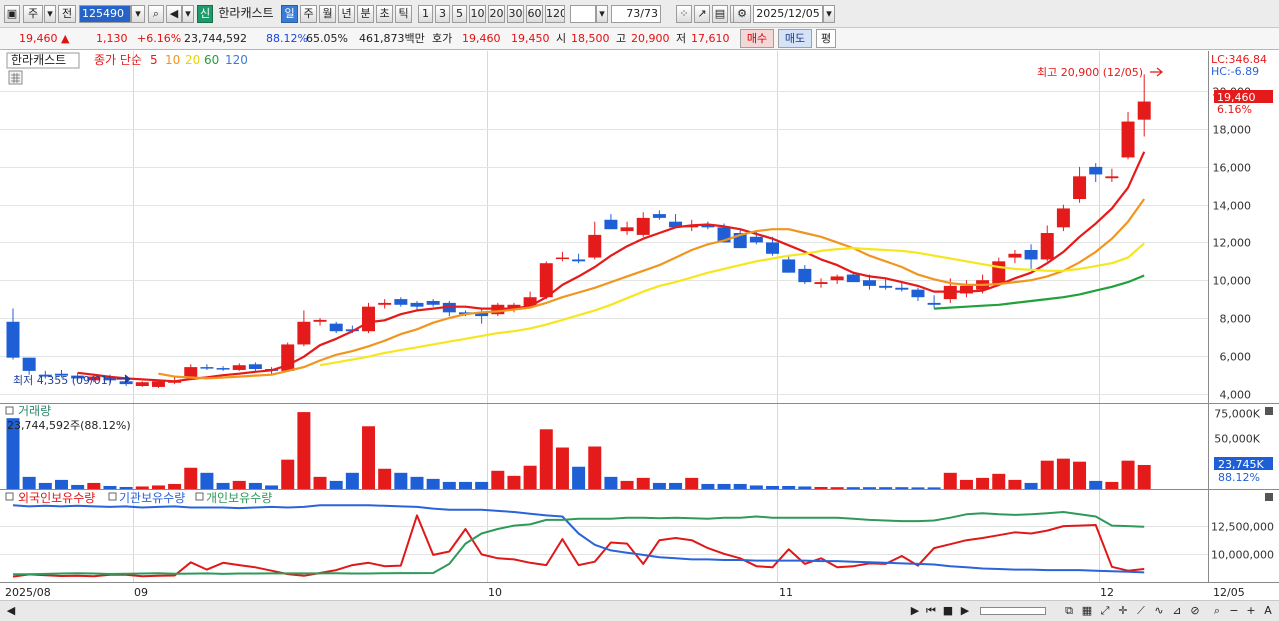  I want to click on buy-button: 매수, so click(757, 38).